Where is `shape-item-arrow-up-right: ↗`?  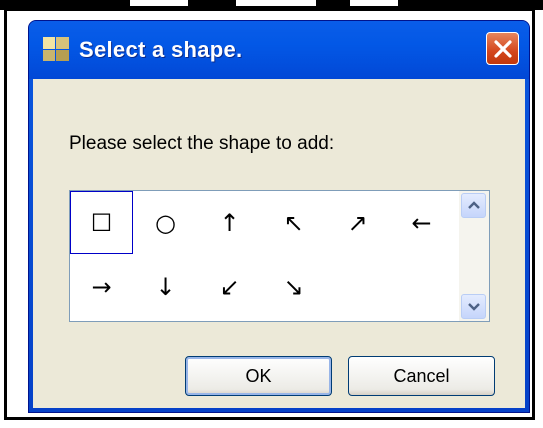 shape-item-arrow-up-right: ↗ is located at coordinates (357, 222).